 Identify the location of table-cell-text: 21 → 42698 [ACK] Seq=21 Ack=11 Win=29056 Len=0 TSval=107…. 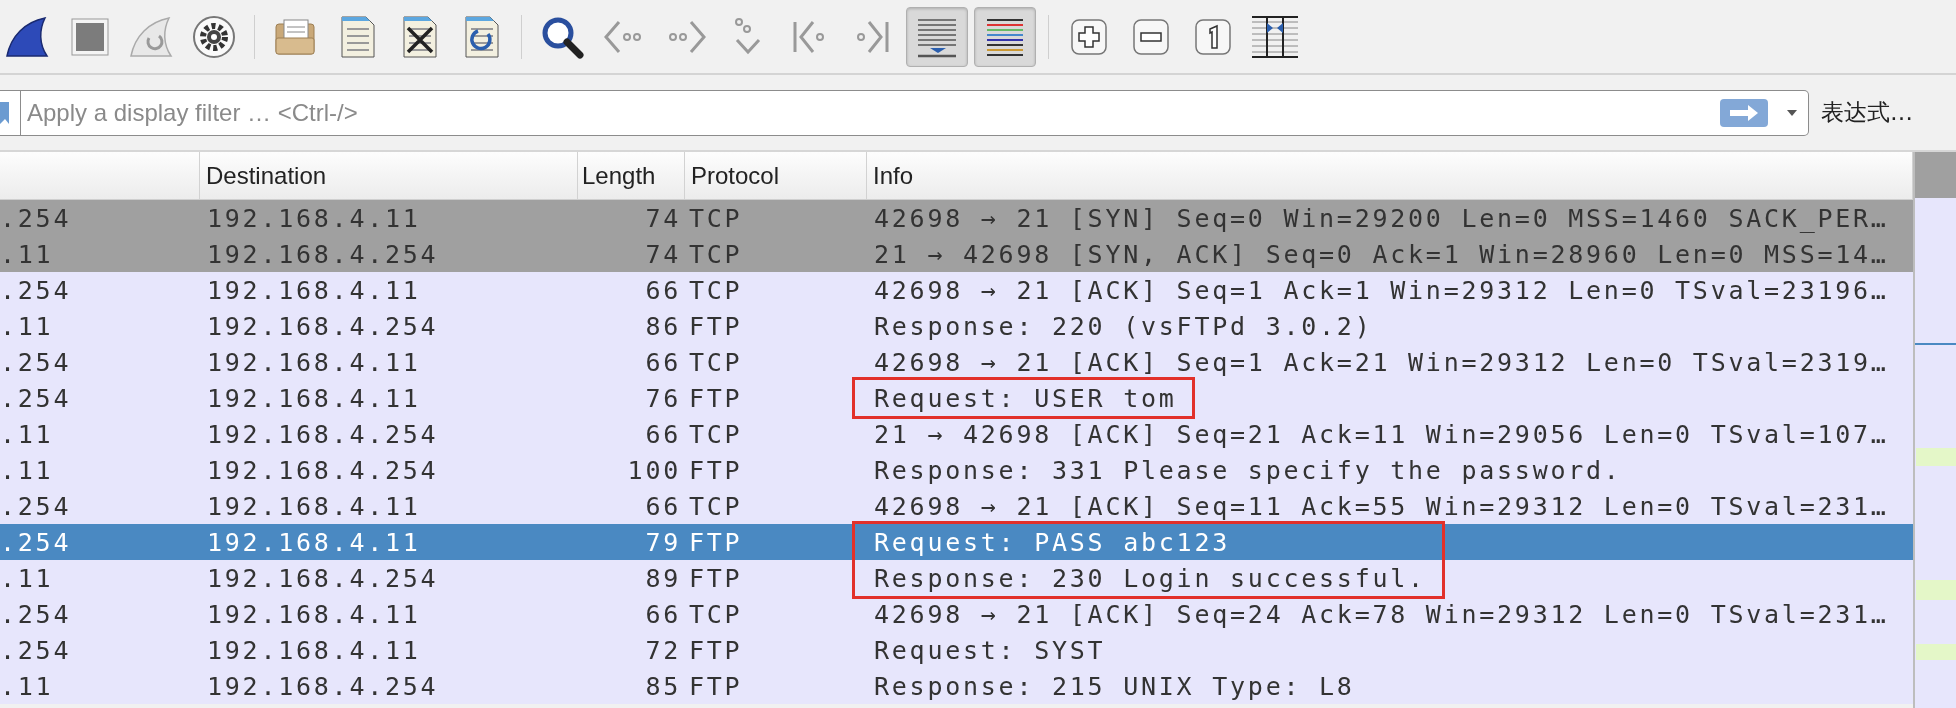
(1381, 434).